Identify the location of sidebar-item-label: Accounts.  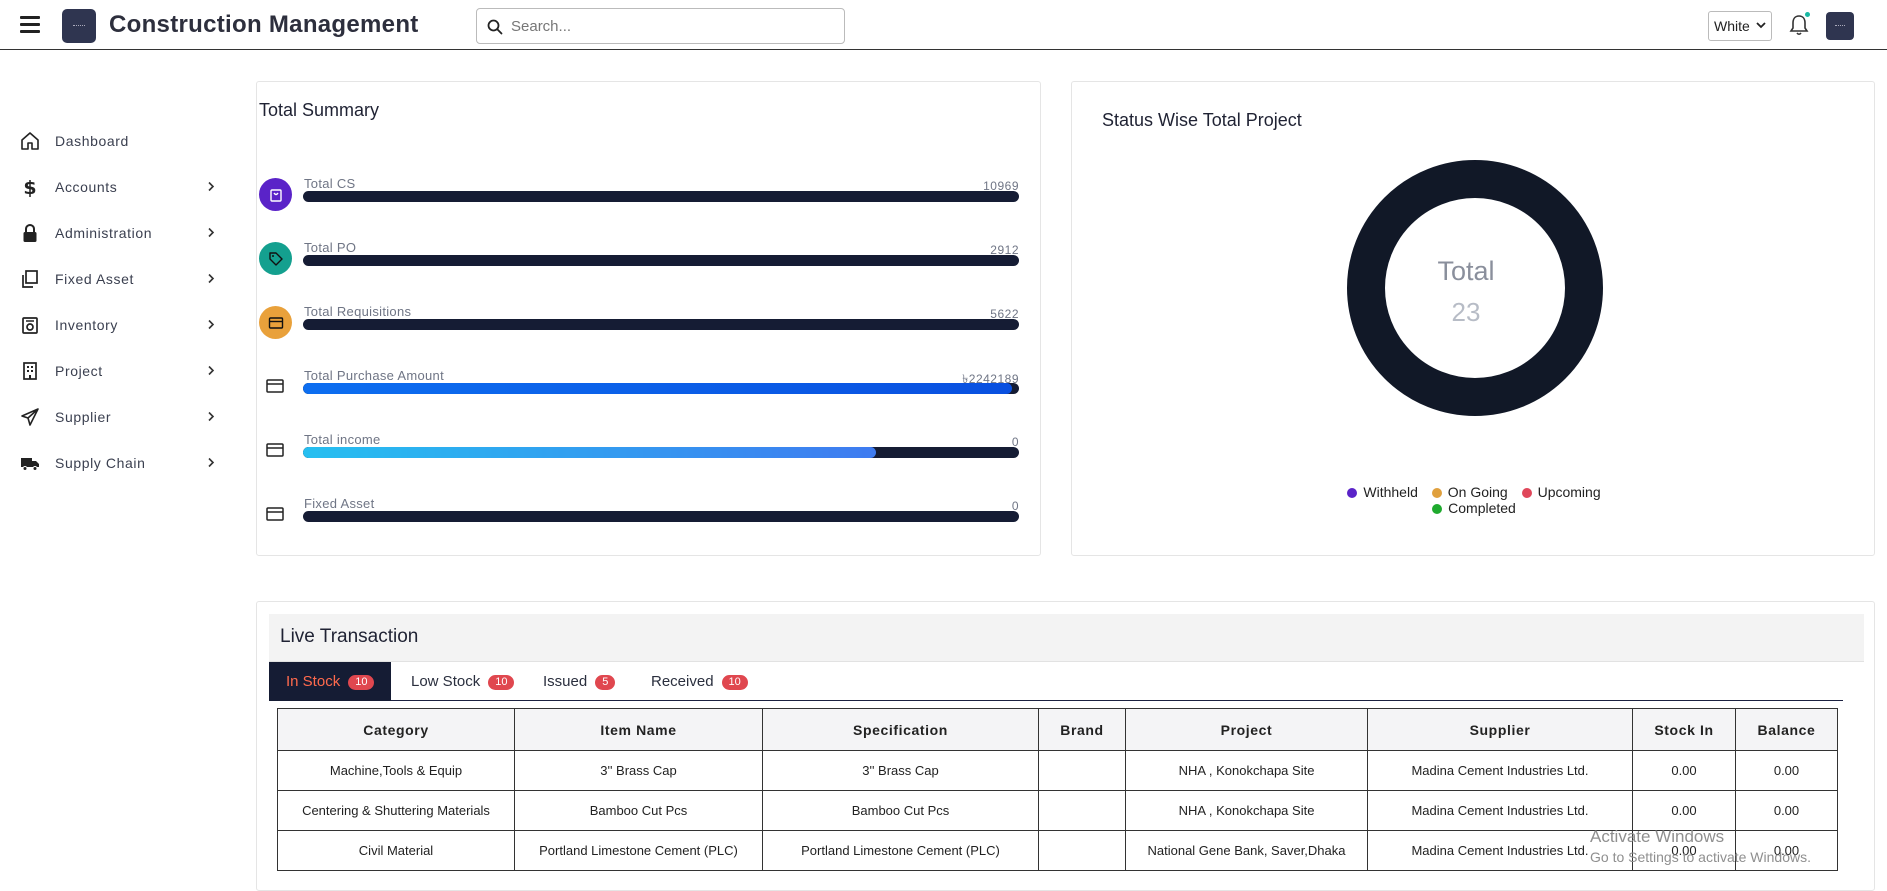
(86, 187).